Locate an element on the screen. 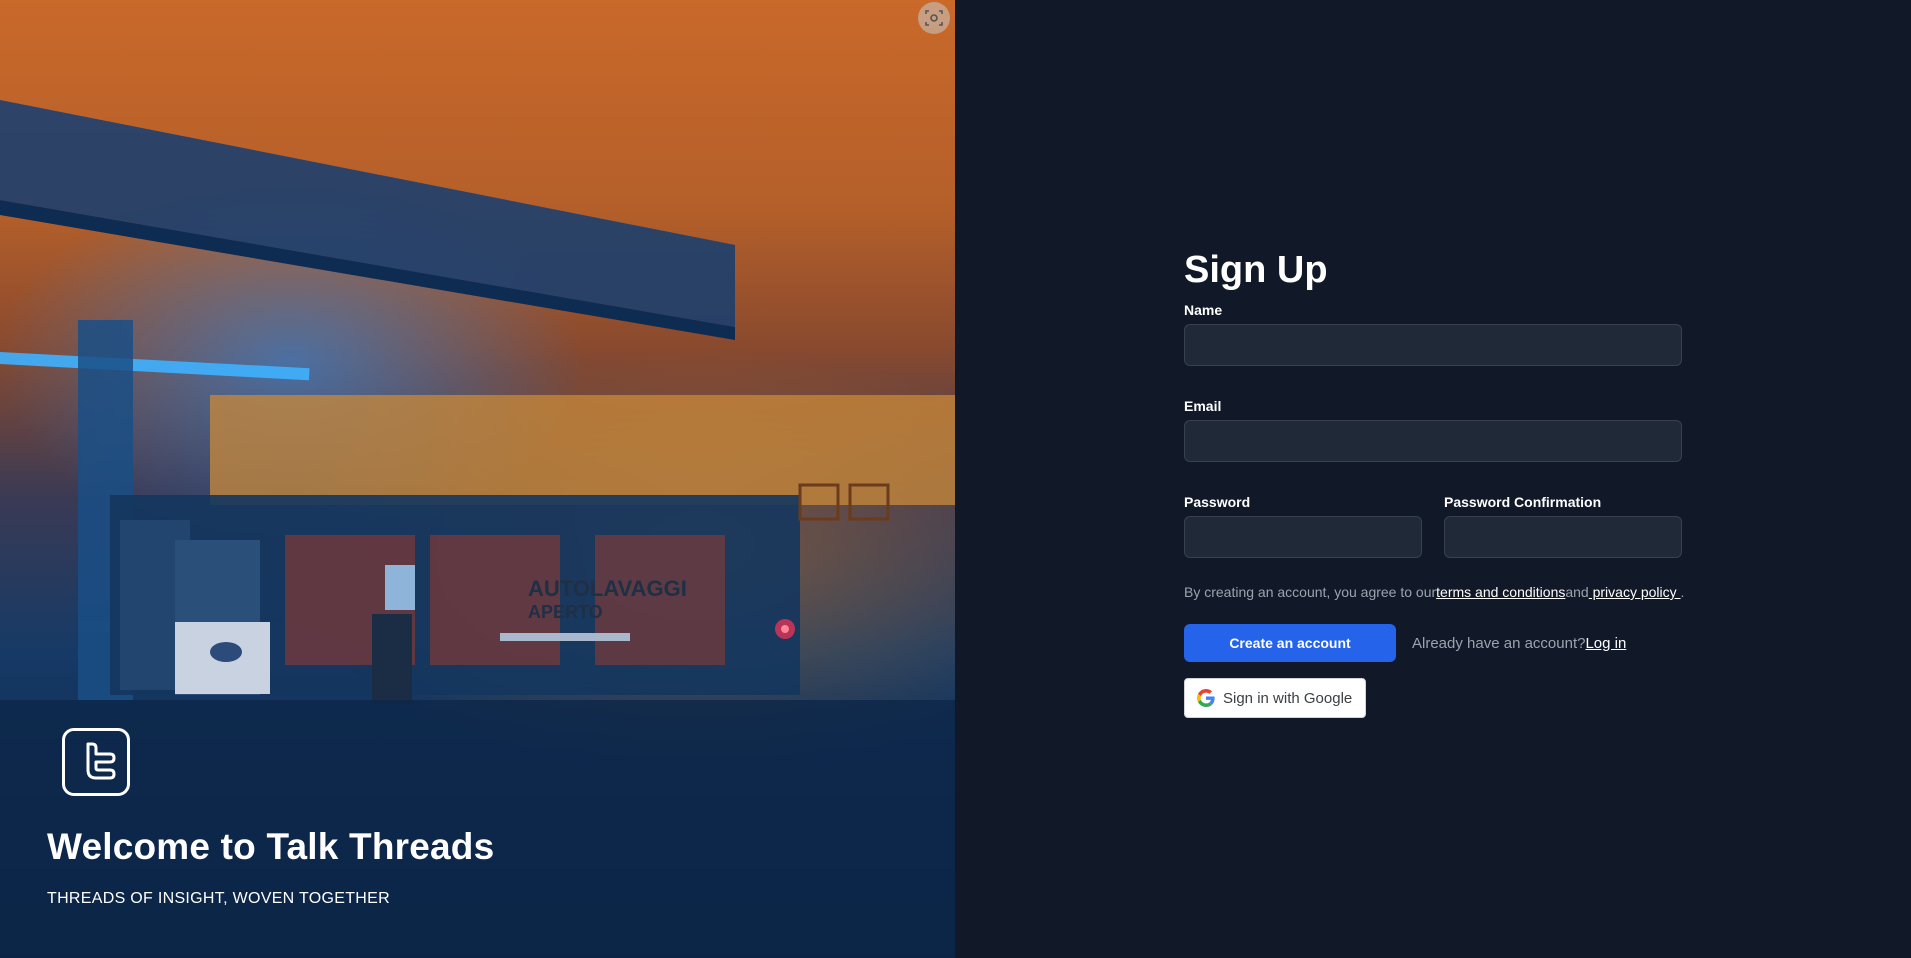 This screenshot has height=958, width=1911. password-confirmation-field is located at coordinates (1563, 537).